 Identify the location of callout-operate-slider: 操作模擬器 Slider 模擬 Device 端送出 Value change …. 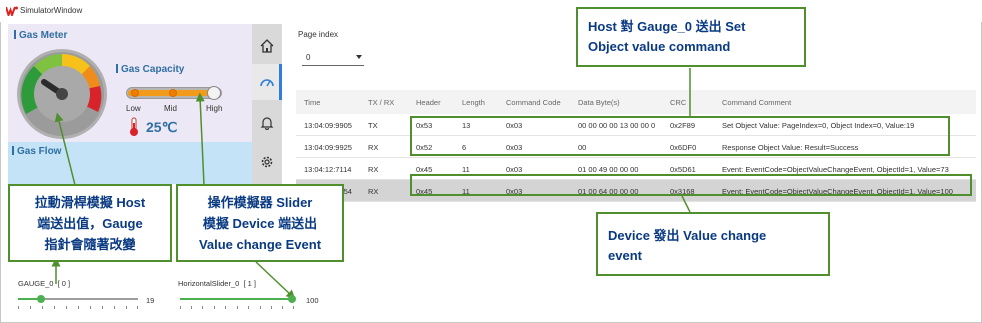
(260, 223).